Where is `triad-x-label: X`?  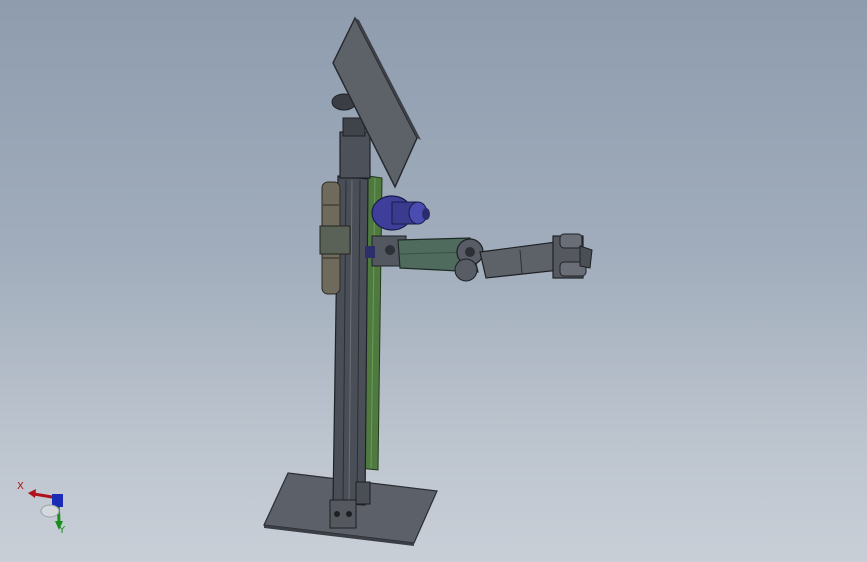 triad-x-label: X is located at coordinates (20, 486).